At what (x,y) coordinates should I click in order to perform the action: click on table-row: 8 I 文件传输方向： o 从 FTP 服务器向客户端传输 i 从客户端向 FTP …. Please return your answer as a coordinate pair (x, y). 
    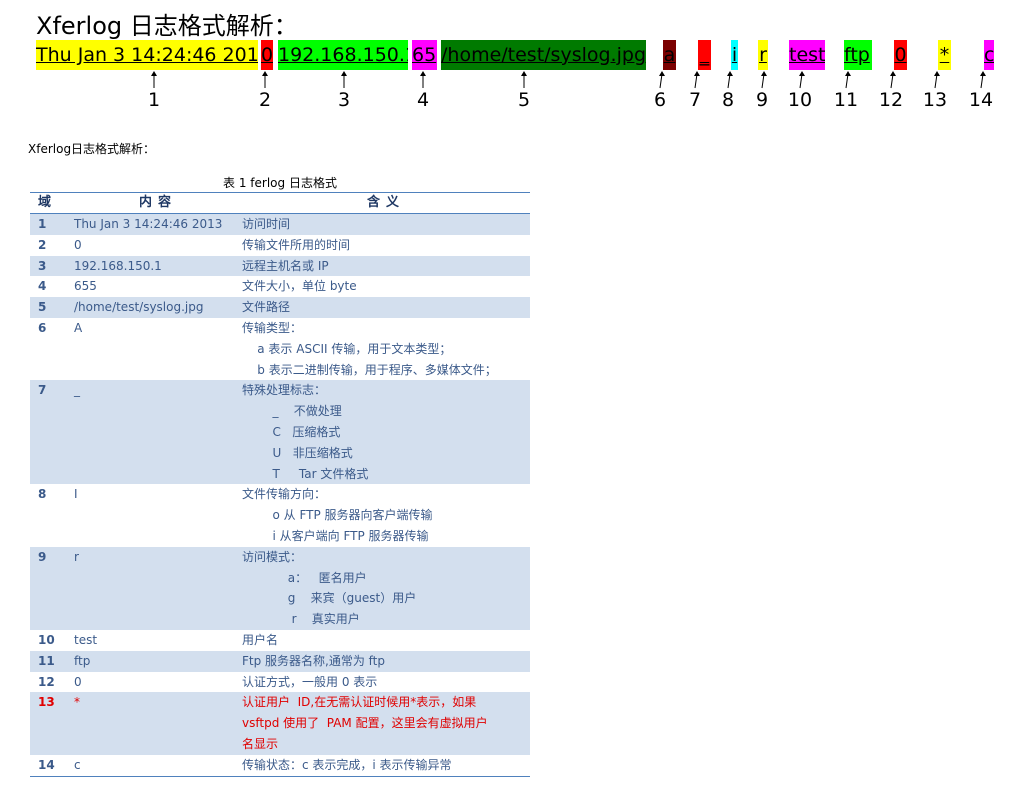
    Looking at the image, I should click on (280, 515).